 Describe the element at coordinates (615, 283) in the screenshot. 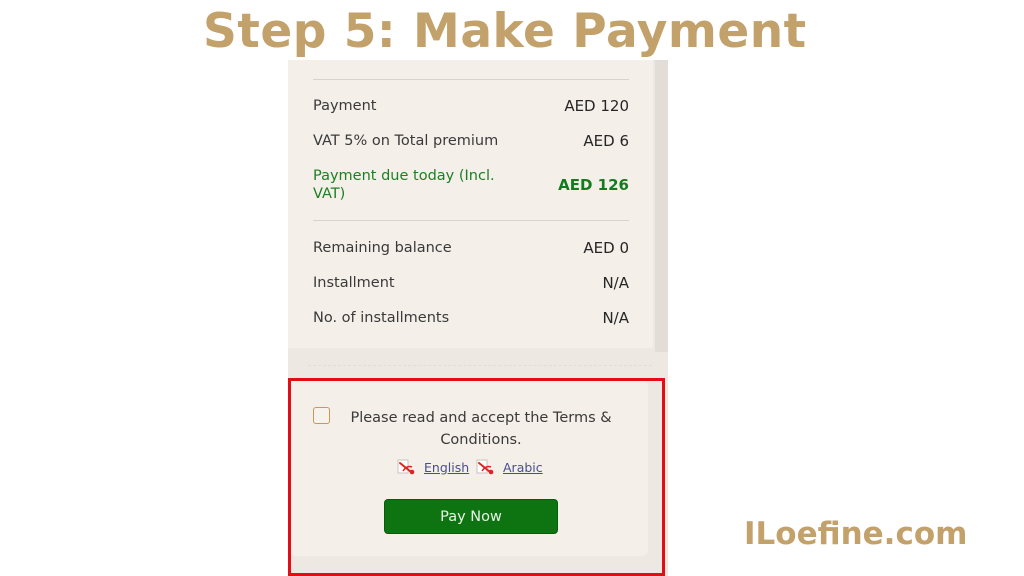

I see `installment-value: N/A` at that location.